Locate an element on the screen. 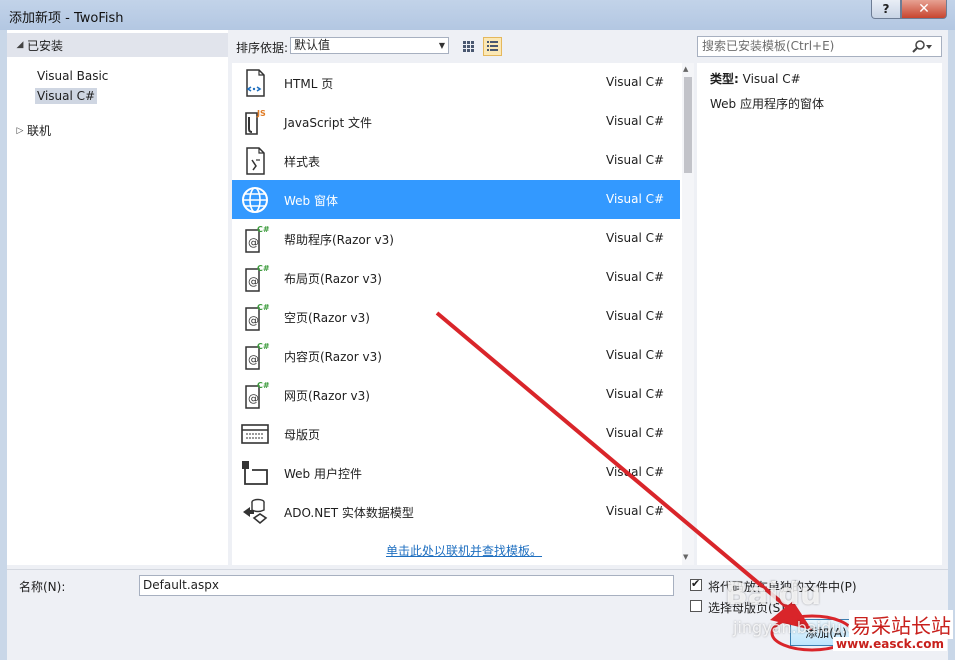  template-name: HTML 页 is located at coordinates (309, 84).